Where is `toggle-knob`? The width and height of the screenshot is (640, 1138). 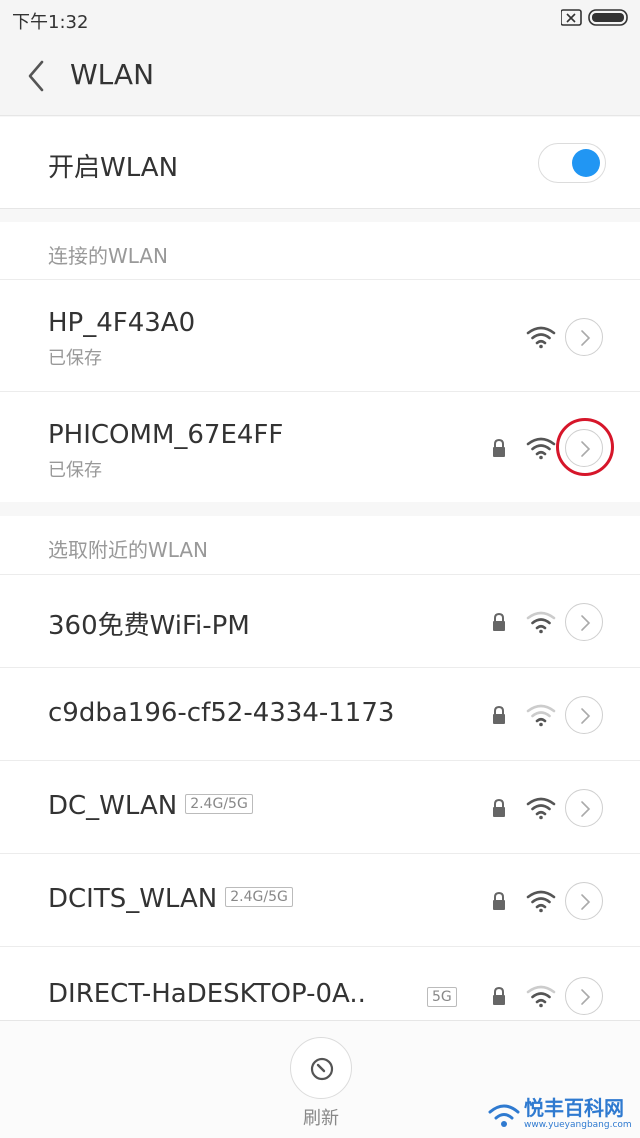 toggle-knob is located at coordinates (586, 163).